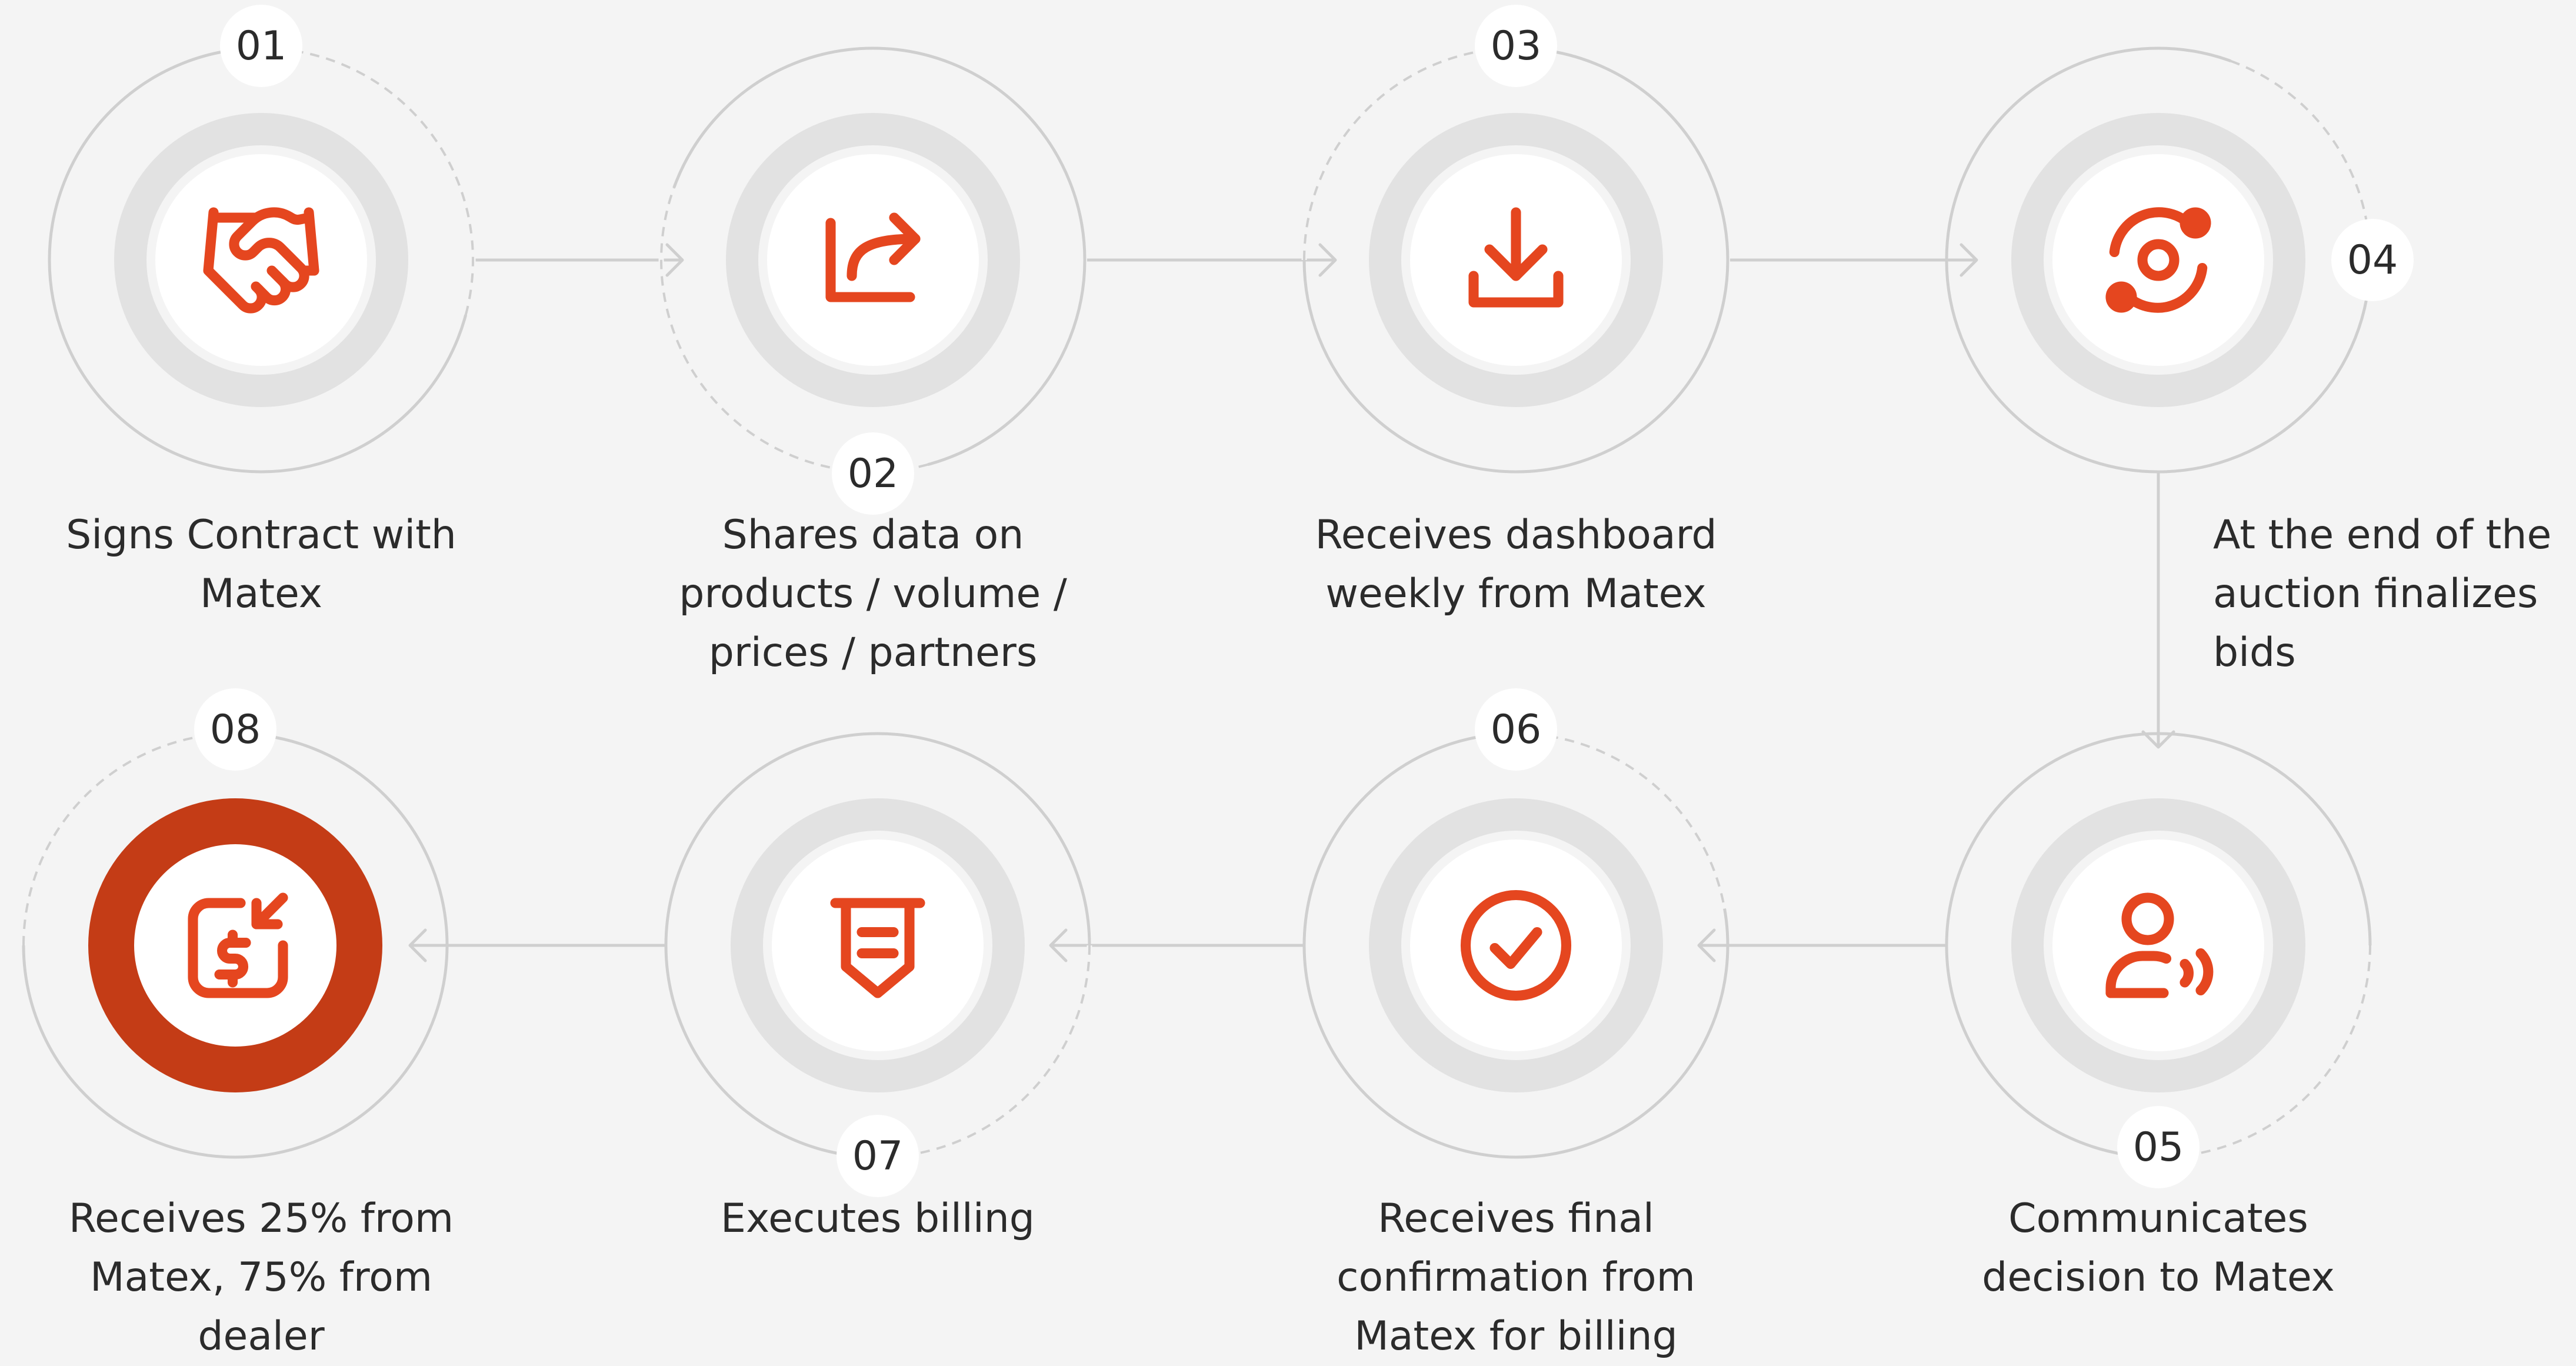  I want to click on step-number-01: 01, so click(261, 46).